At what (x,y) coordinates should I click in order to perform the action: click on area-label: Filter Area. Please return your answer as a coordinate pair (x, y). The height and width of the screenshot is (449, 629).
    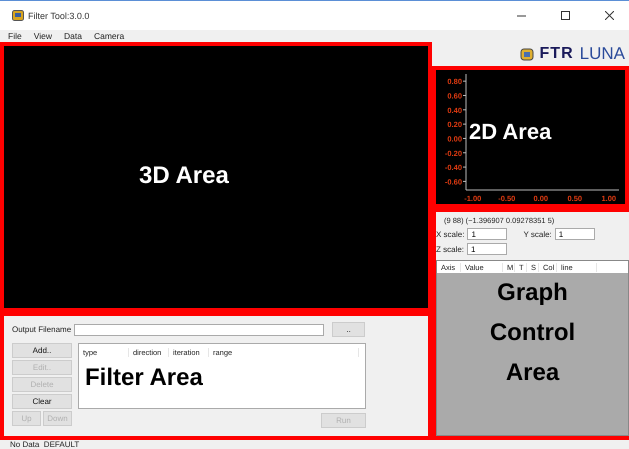
    Looking at the image, I should click on (144, 378).